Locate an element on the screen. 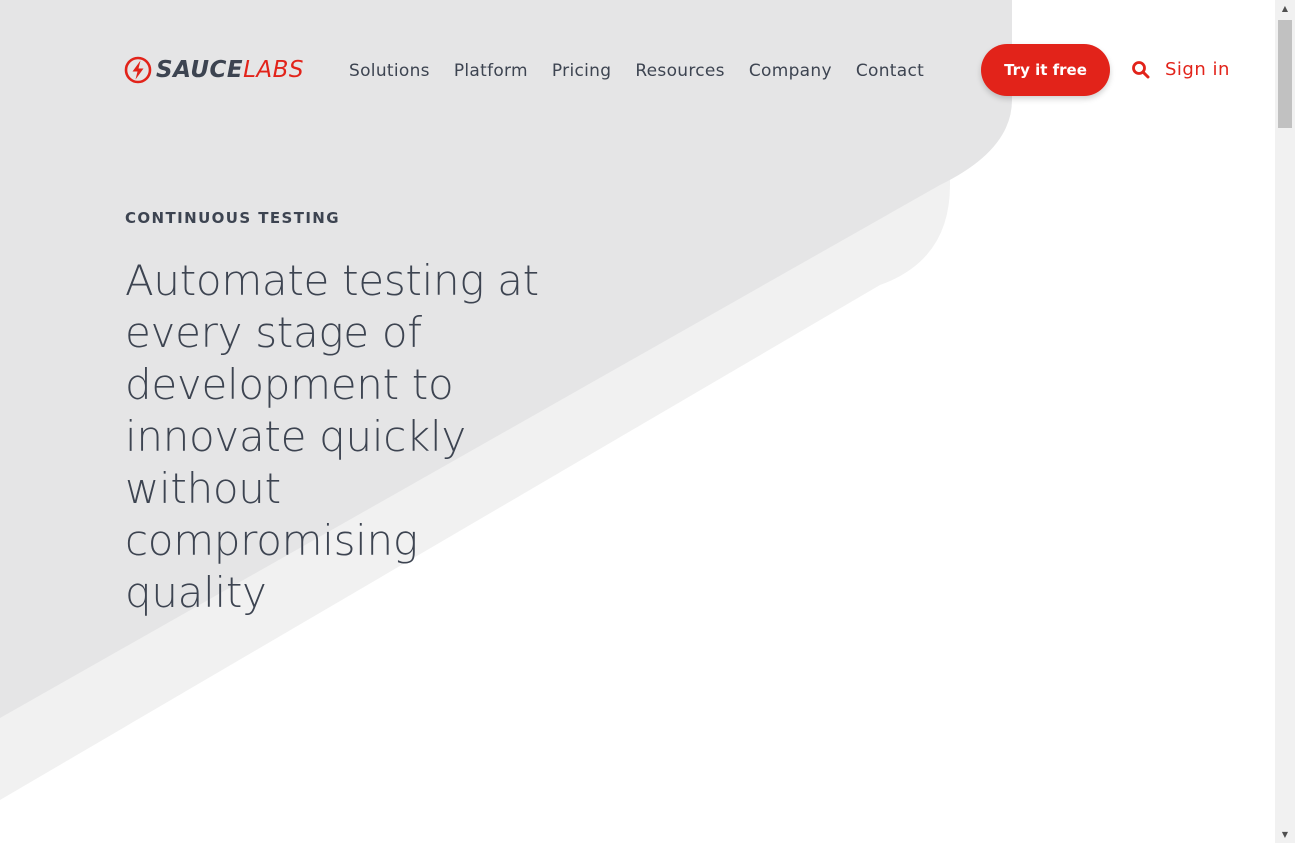 This screenshot has width=1295, height=843. logo-sauce-text: SAUCE is located at coordinates (200, 70).